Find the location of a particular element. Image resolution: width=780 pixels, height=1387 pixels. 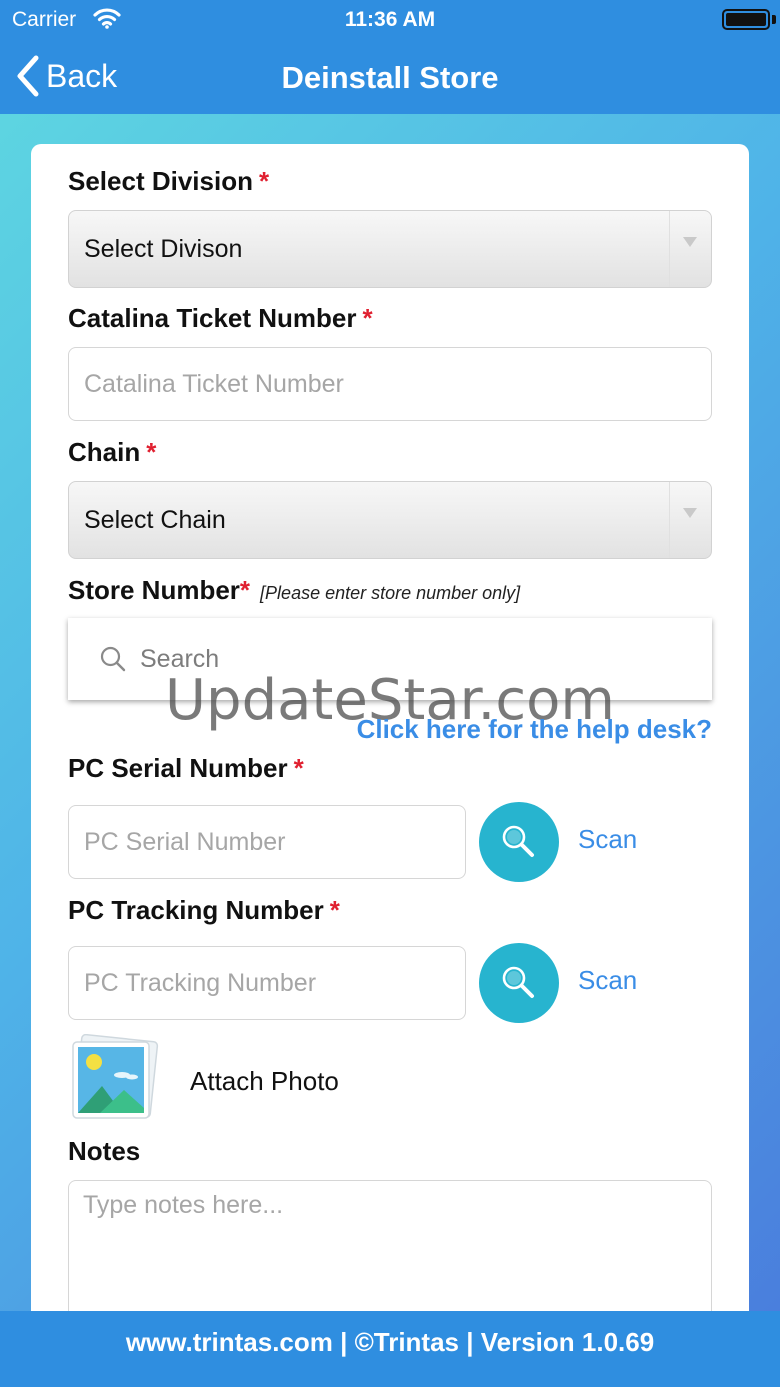

division-label: Select Division * is located at coordinates (168, 181).